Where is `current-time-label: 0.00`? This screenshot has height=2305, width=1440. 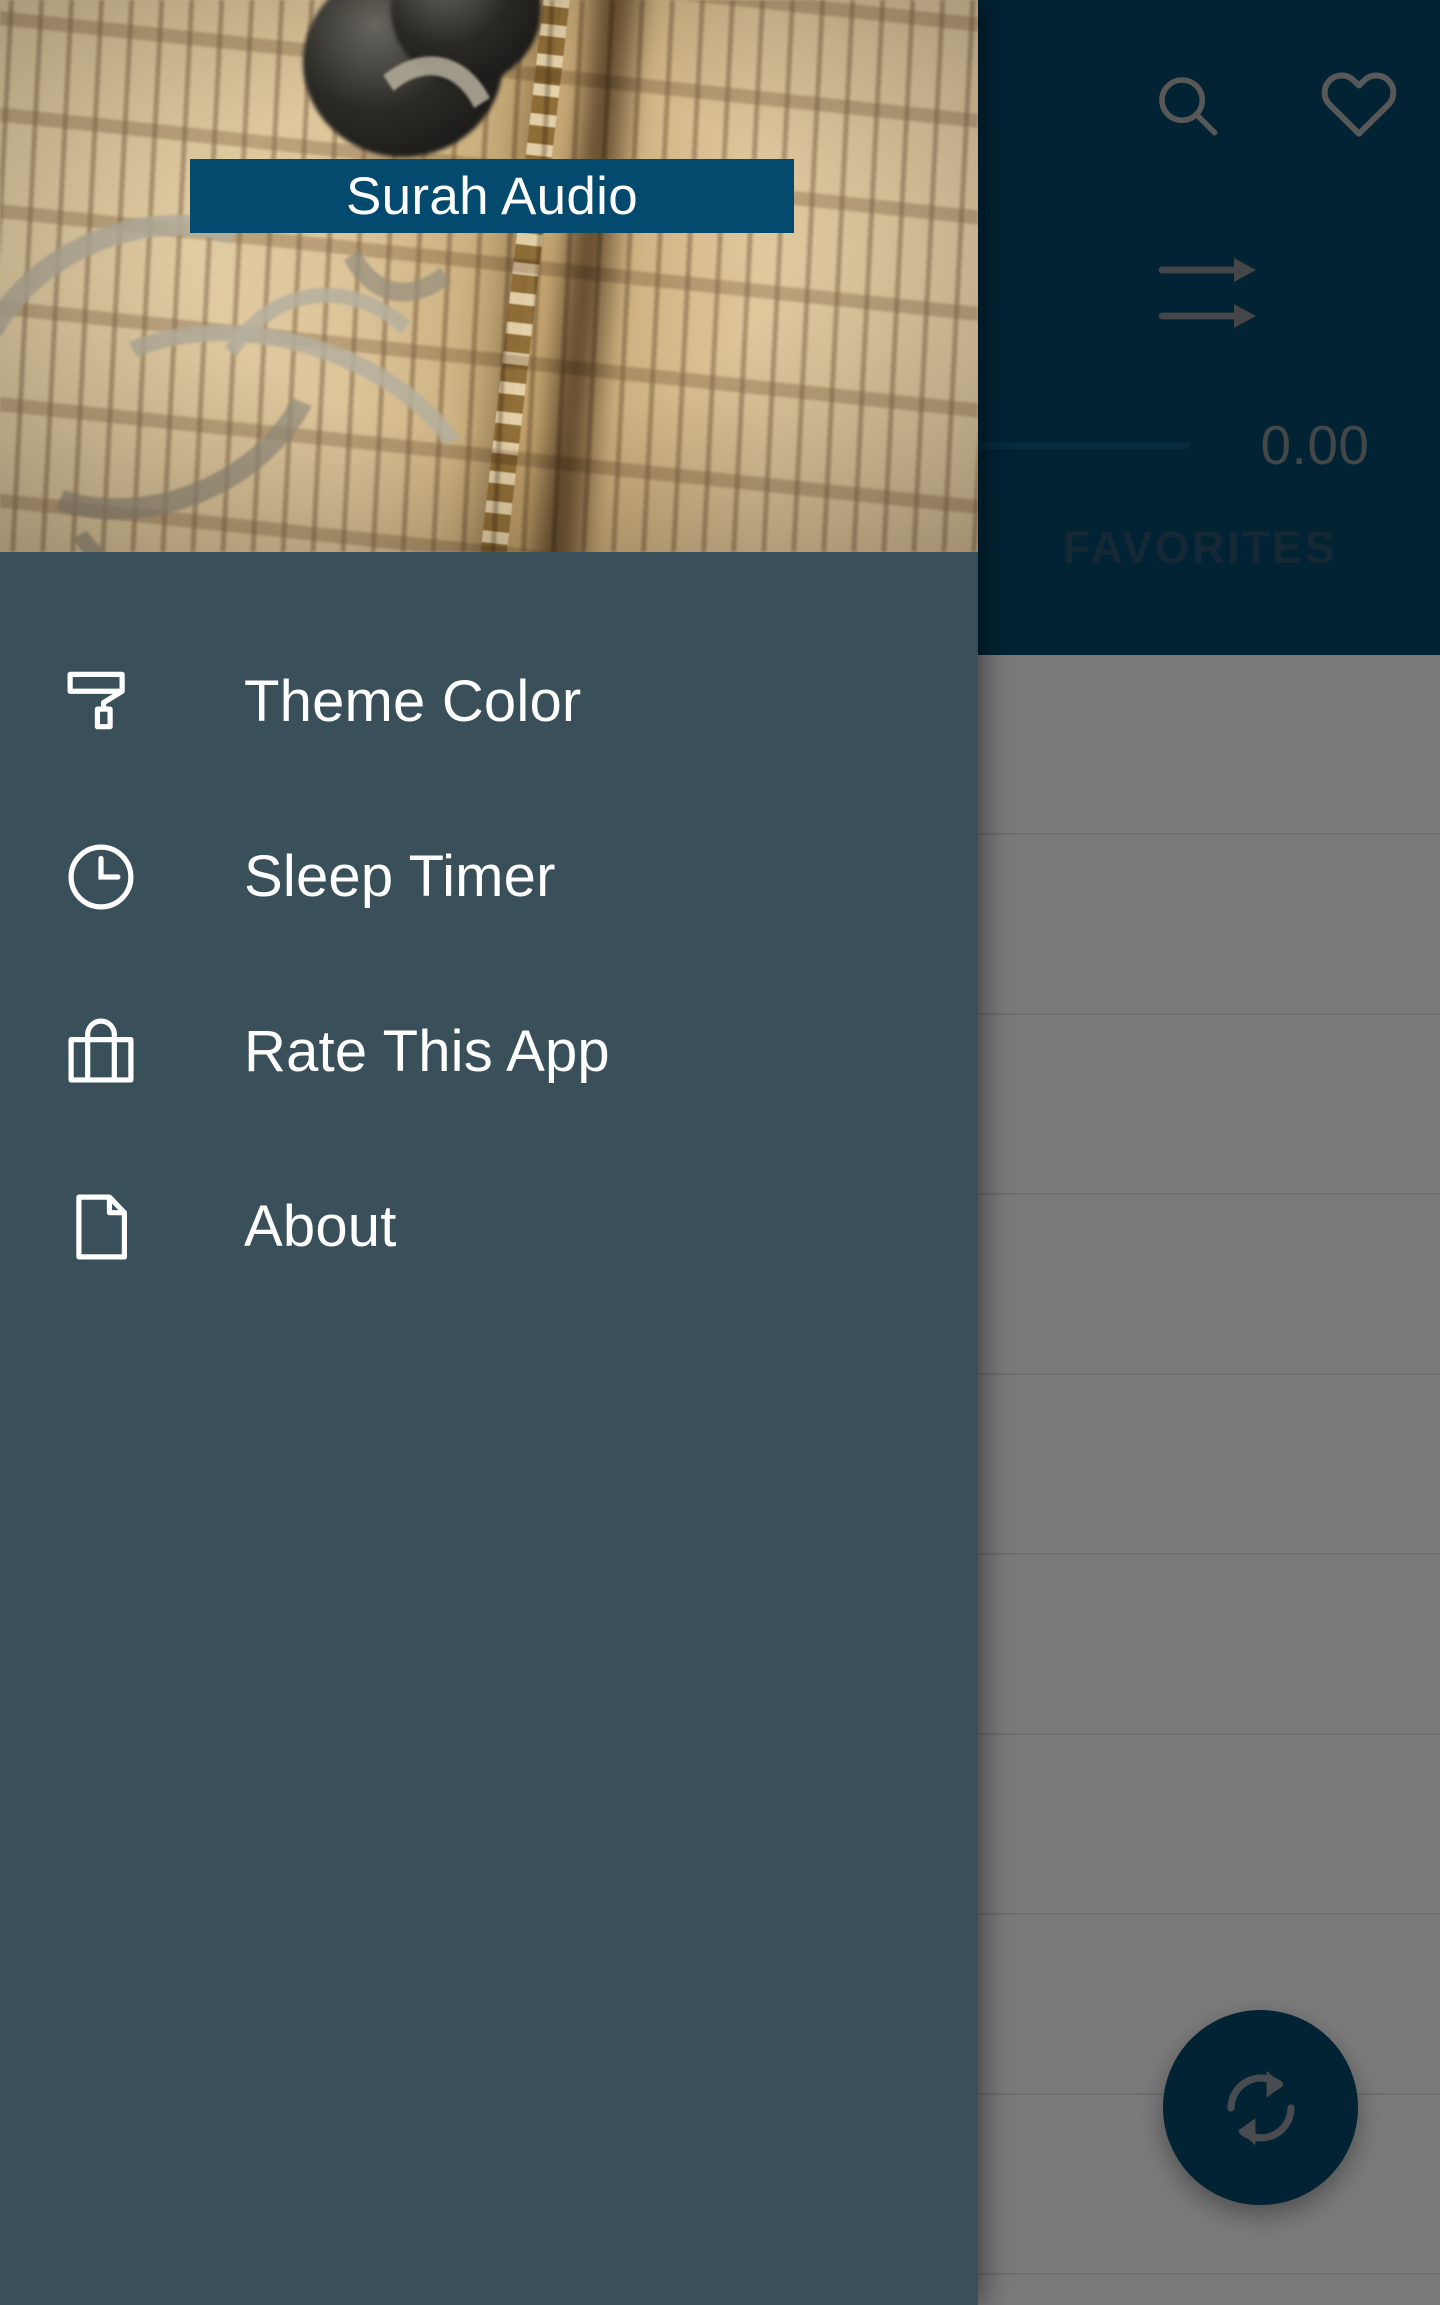 current-time-label: 0.00 is located at coordinates (1315, 445).